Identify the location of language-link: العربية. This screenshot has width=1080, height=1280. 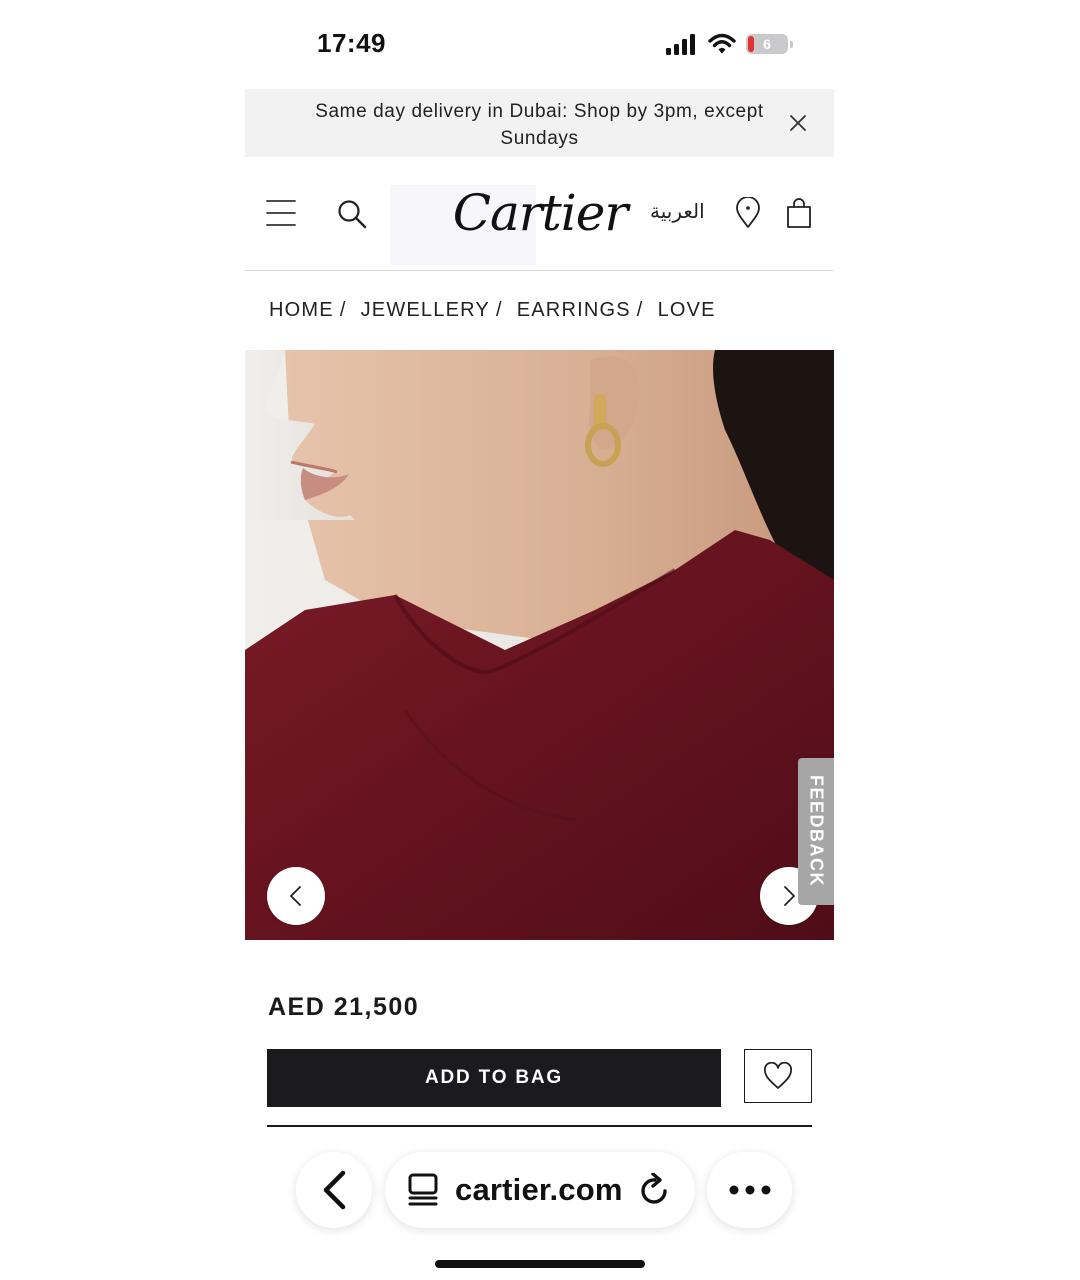
(677, 211).